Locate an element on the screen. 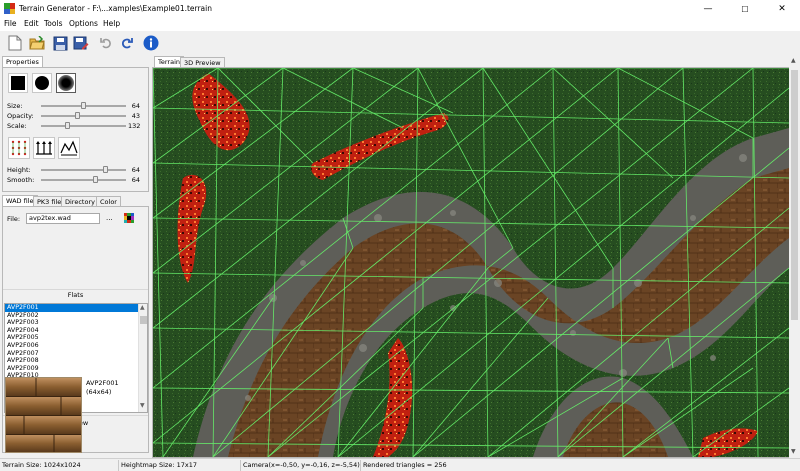  status-terrain-size: Terrain Size: 1024x1024 is located at coordinates (41, 465).